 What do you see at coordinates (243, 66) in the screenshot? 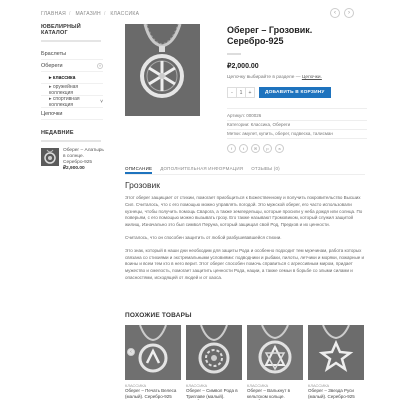
I see `product-price: ₽2,000.00` at bounding box center [243, 66].